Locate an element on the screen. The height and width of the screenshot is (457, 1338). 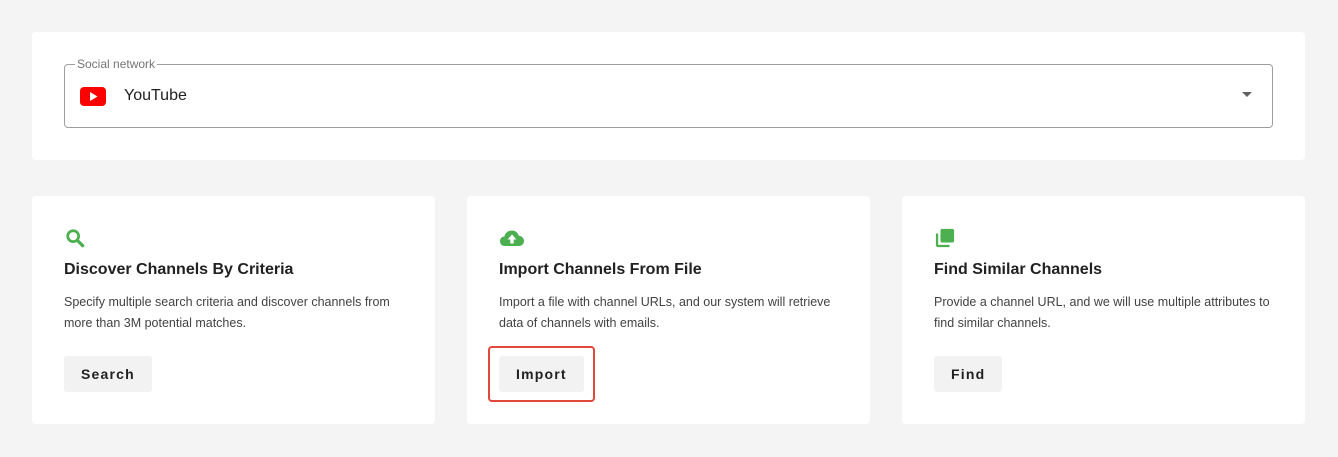
copy-icon is located at coordinates (945, 238).